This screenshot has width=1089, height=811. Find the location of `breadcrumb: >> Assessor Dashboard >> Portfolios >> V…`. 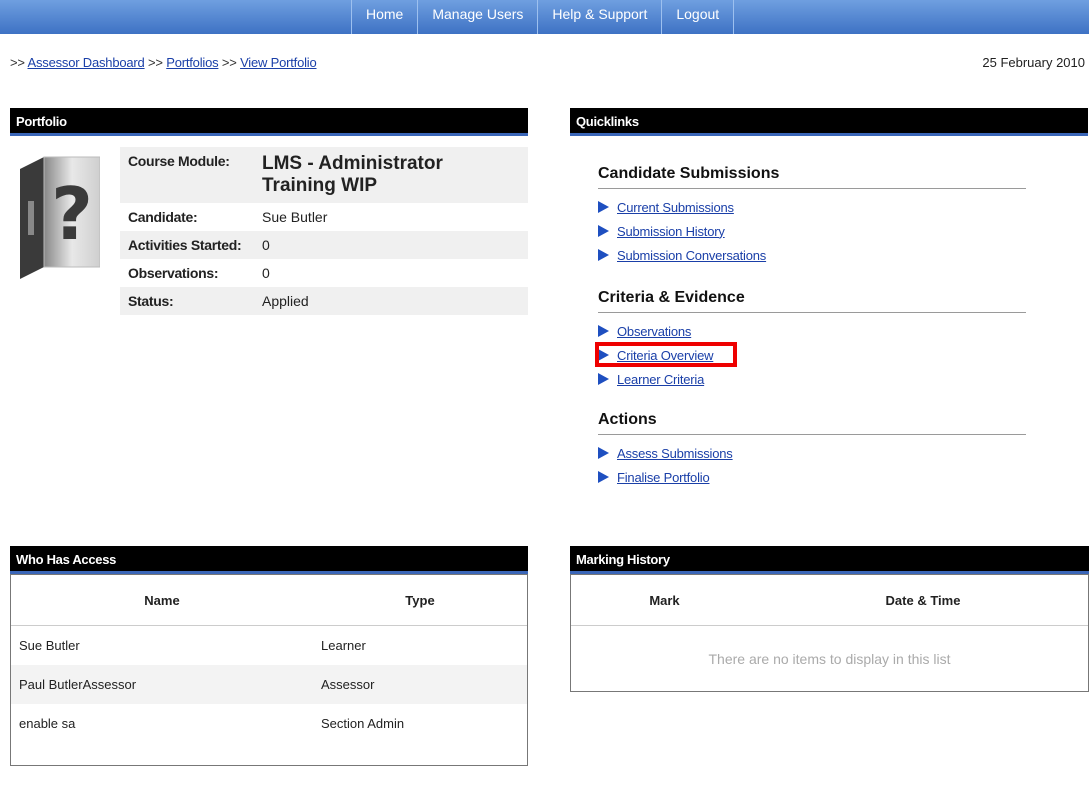

breadcrumb: >> Assessor Dashboard >> Portfolios >> V… is located at coordinates (163, 62).